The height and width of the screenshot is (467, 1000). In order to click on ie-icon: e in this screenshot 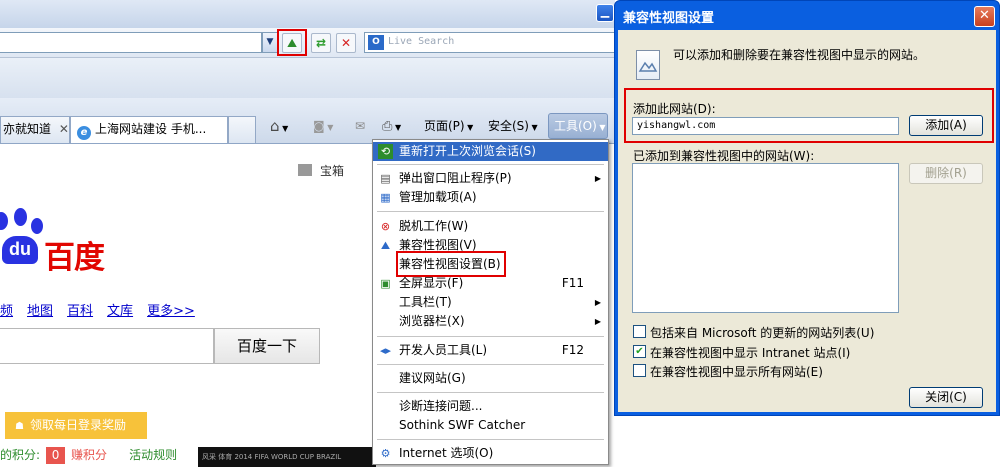, I will do `click(84, 133)`.